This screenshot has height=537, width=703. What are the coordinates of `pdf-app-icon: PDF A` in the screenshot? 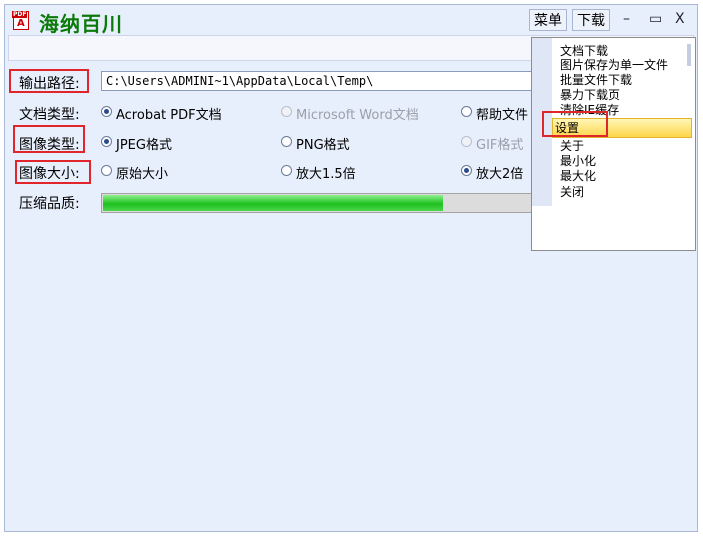 It's located at (20, 20).